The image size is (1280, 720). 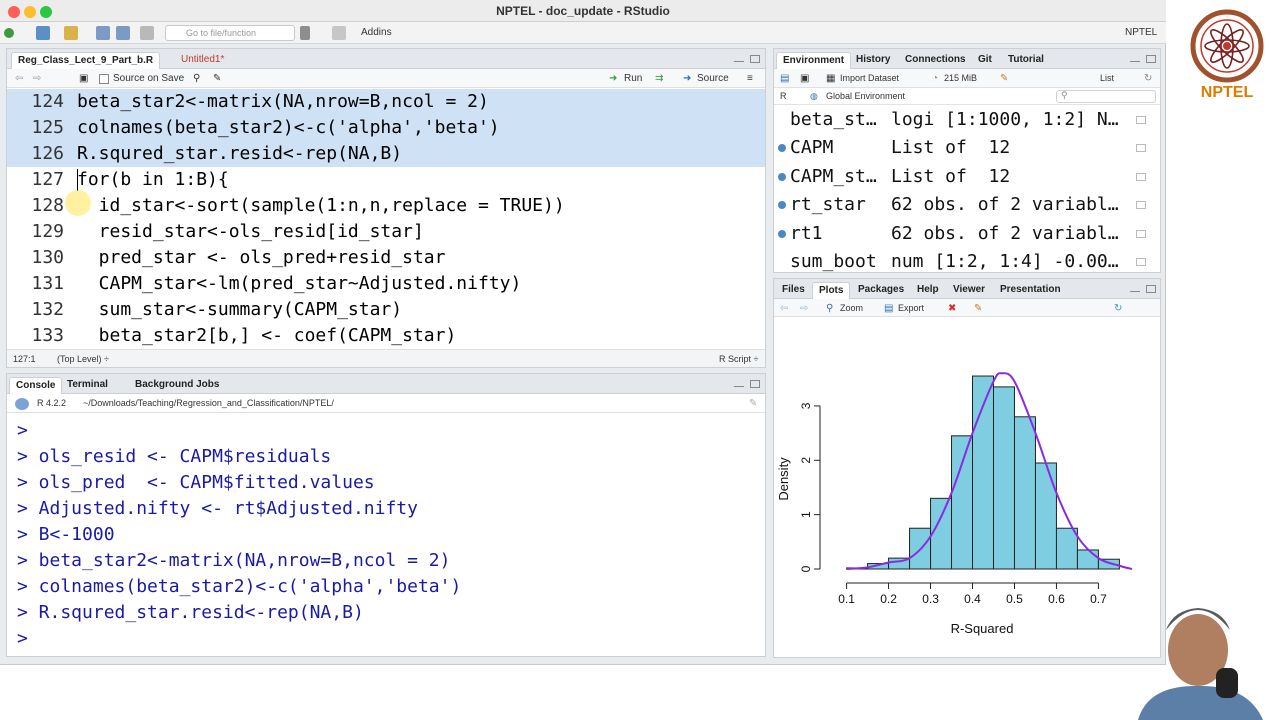 I want to click on environment-scope-selector: Global Environment, so click(x=865, y=96).